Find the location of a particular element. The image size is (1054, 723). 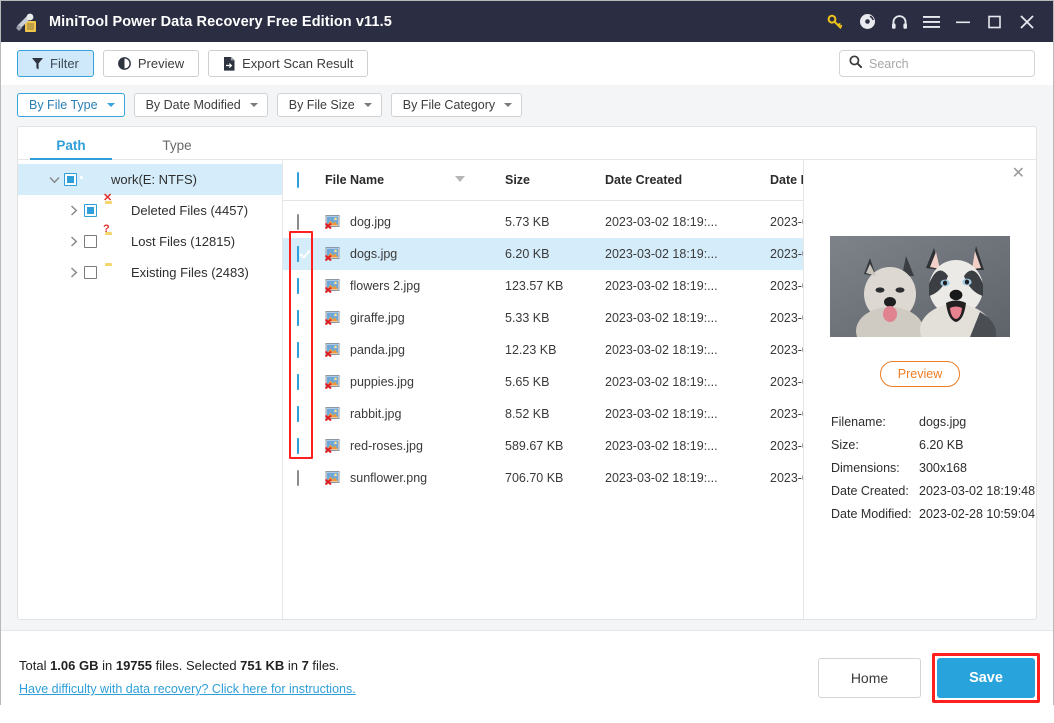

selected-size: 751 KB is located at coordinates (262, 665).